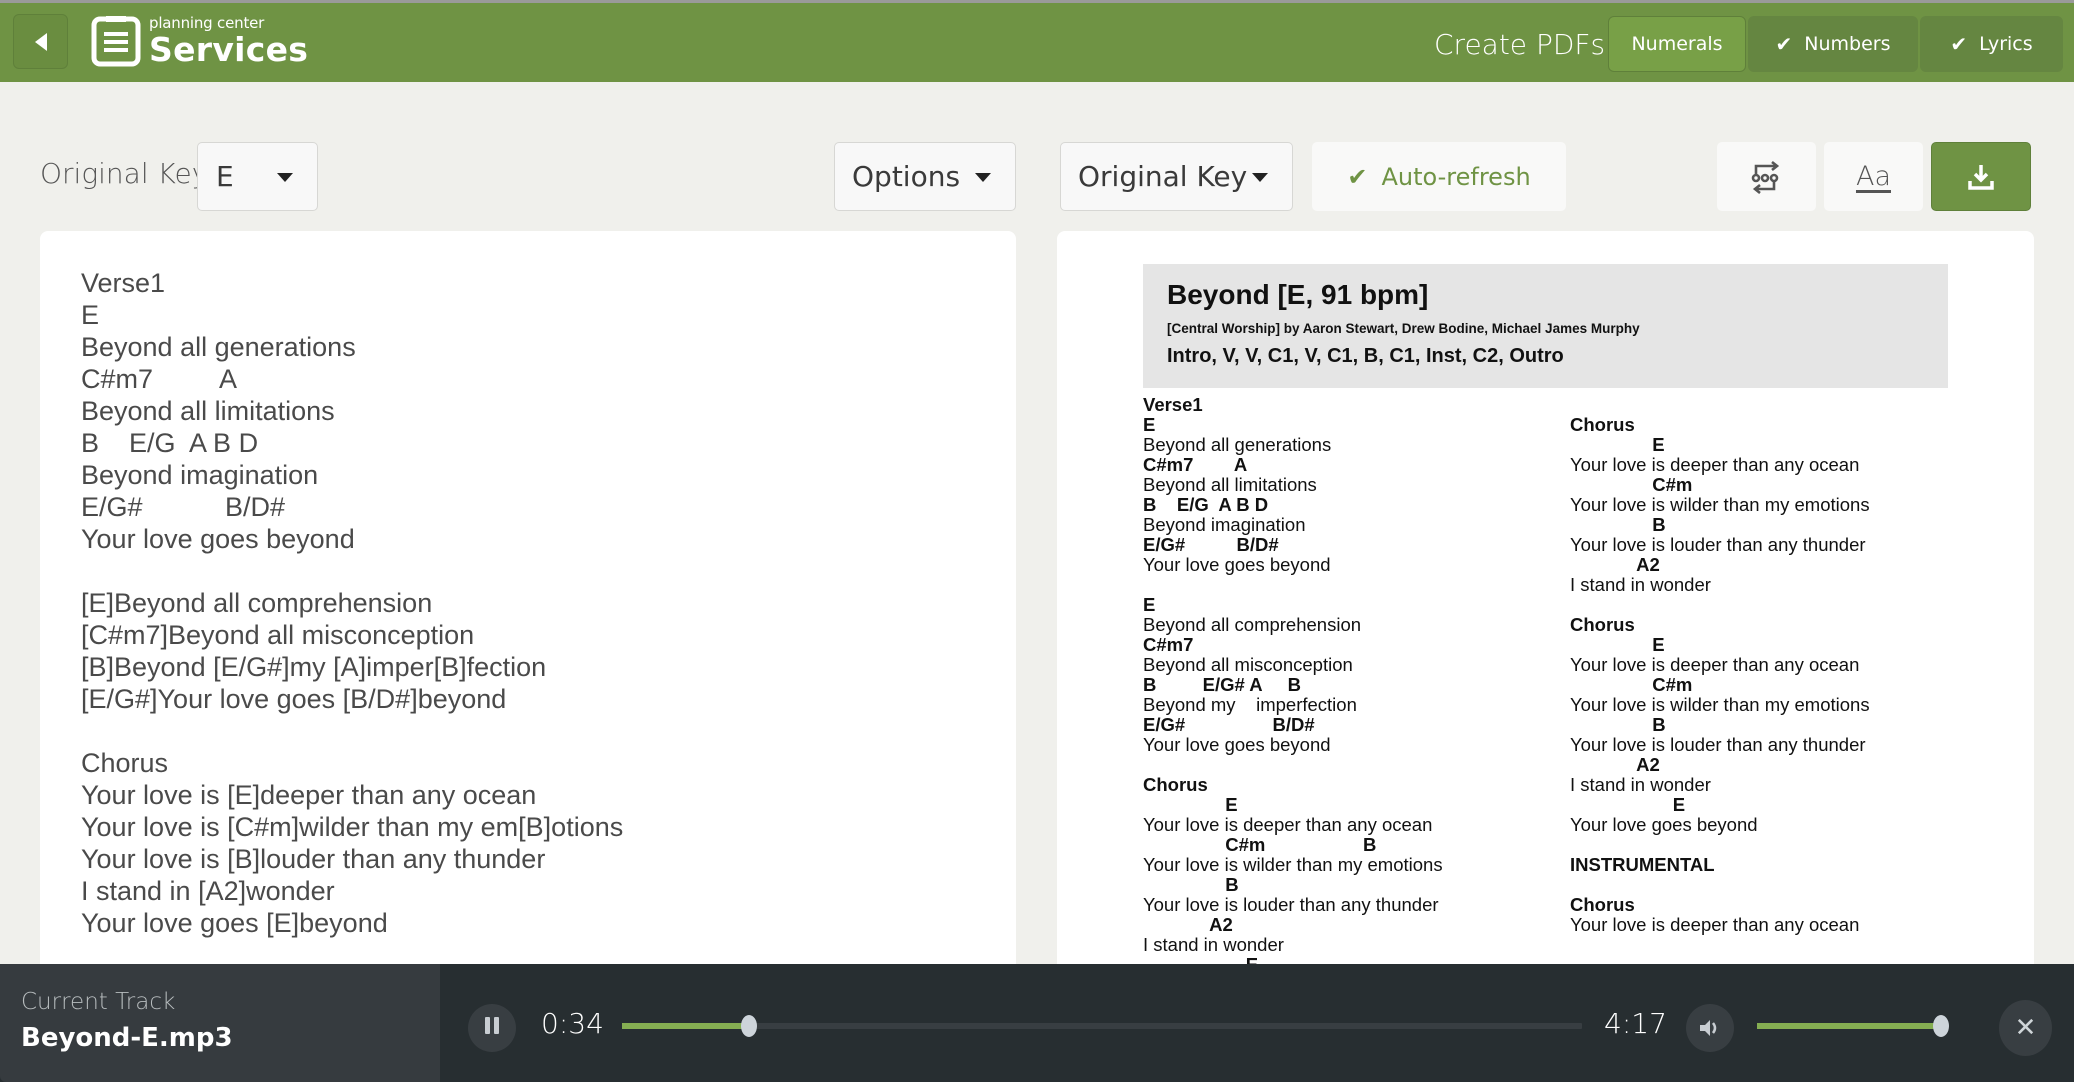 This screenshot has width=2074, height=1082. I want to click on key-select-value: E, so click(225, 176).